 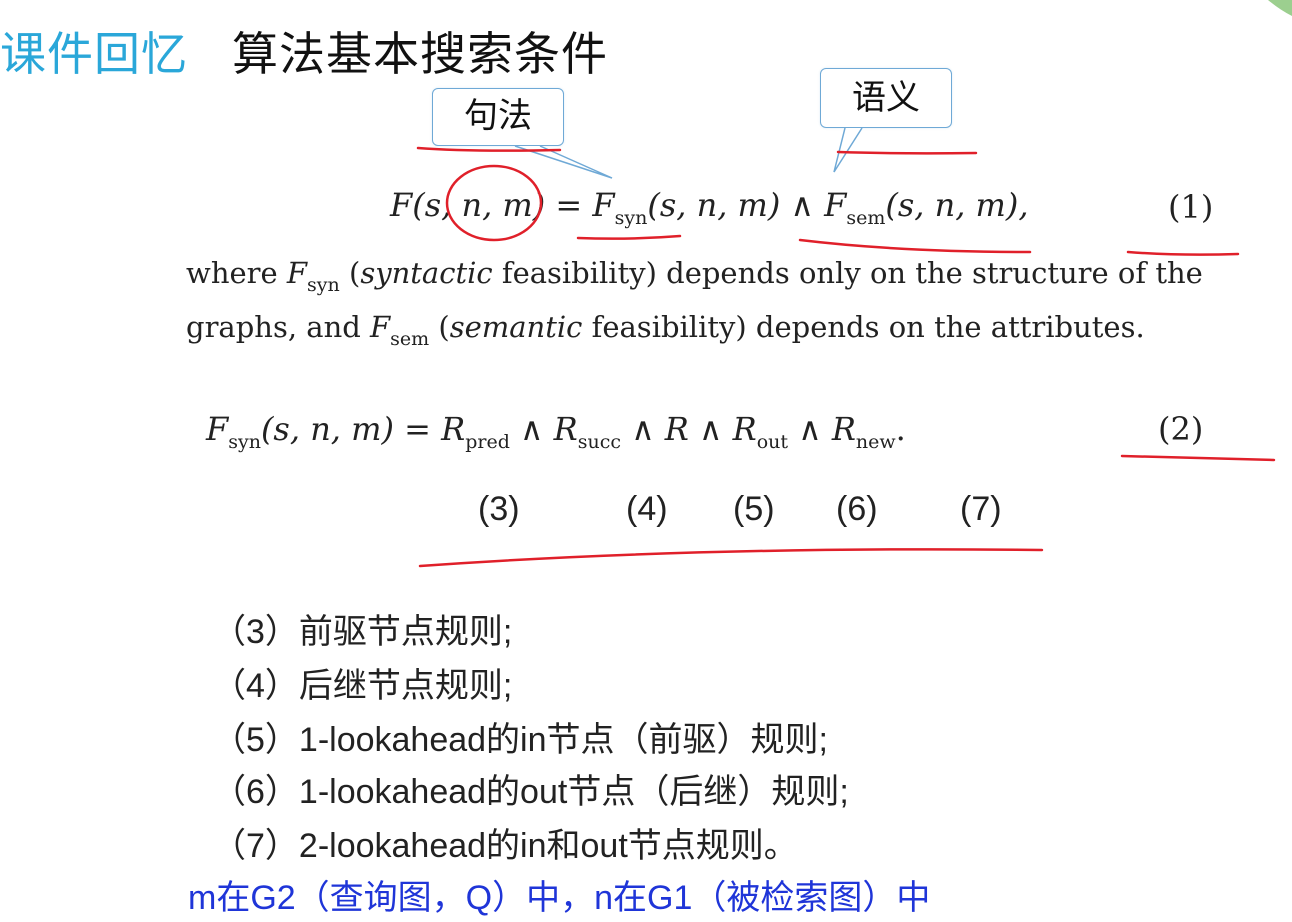 What do you see at coordinates (1198, 458) in the screenshot?
I see `red-underline-eq2-number` at bounding box center [1198, 458].